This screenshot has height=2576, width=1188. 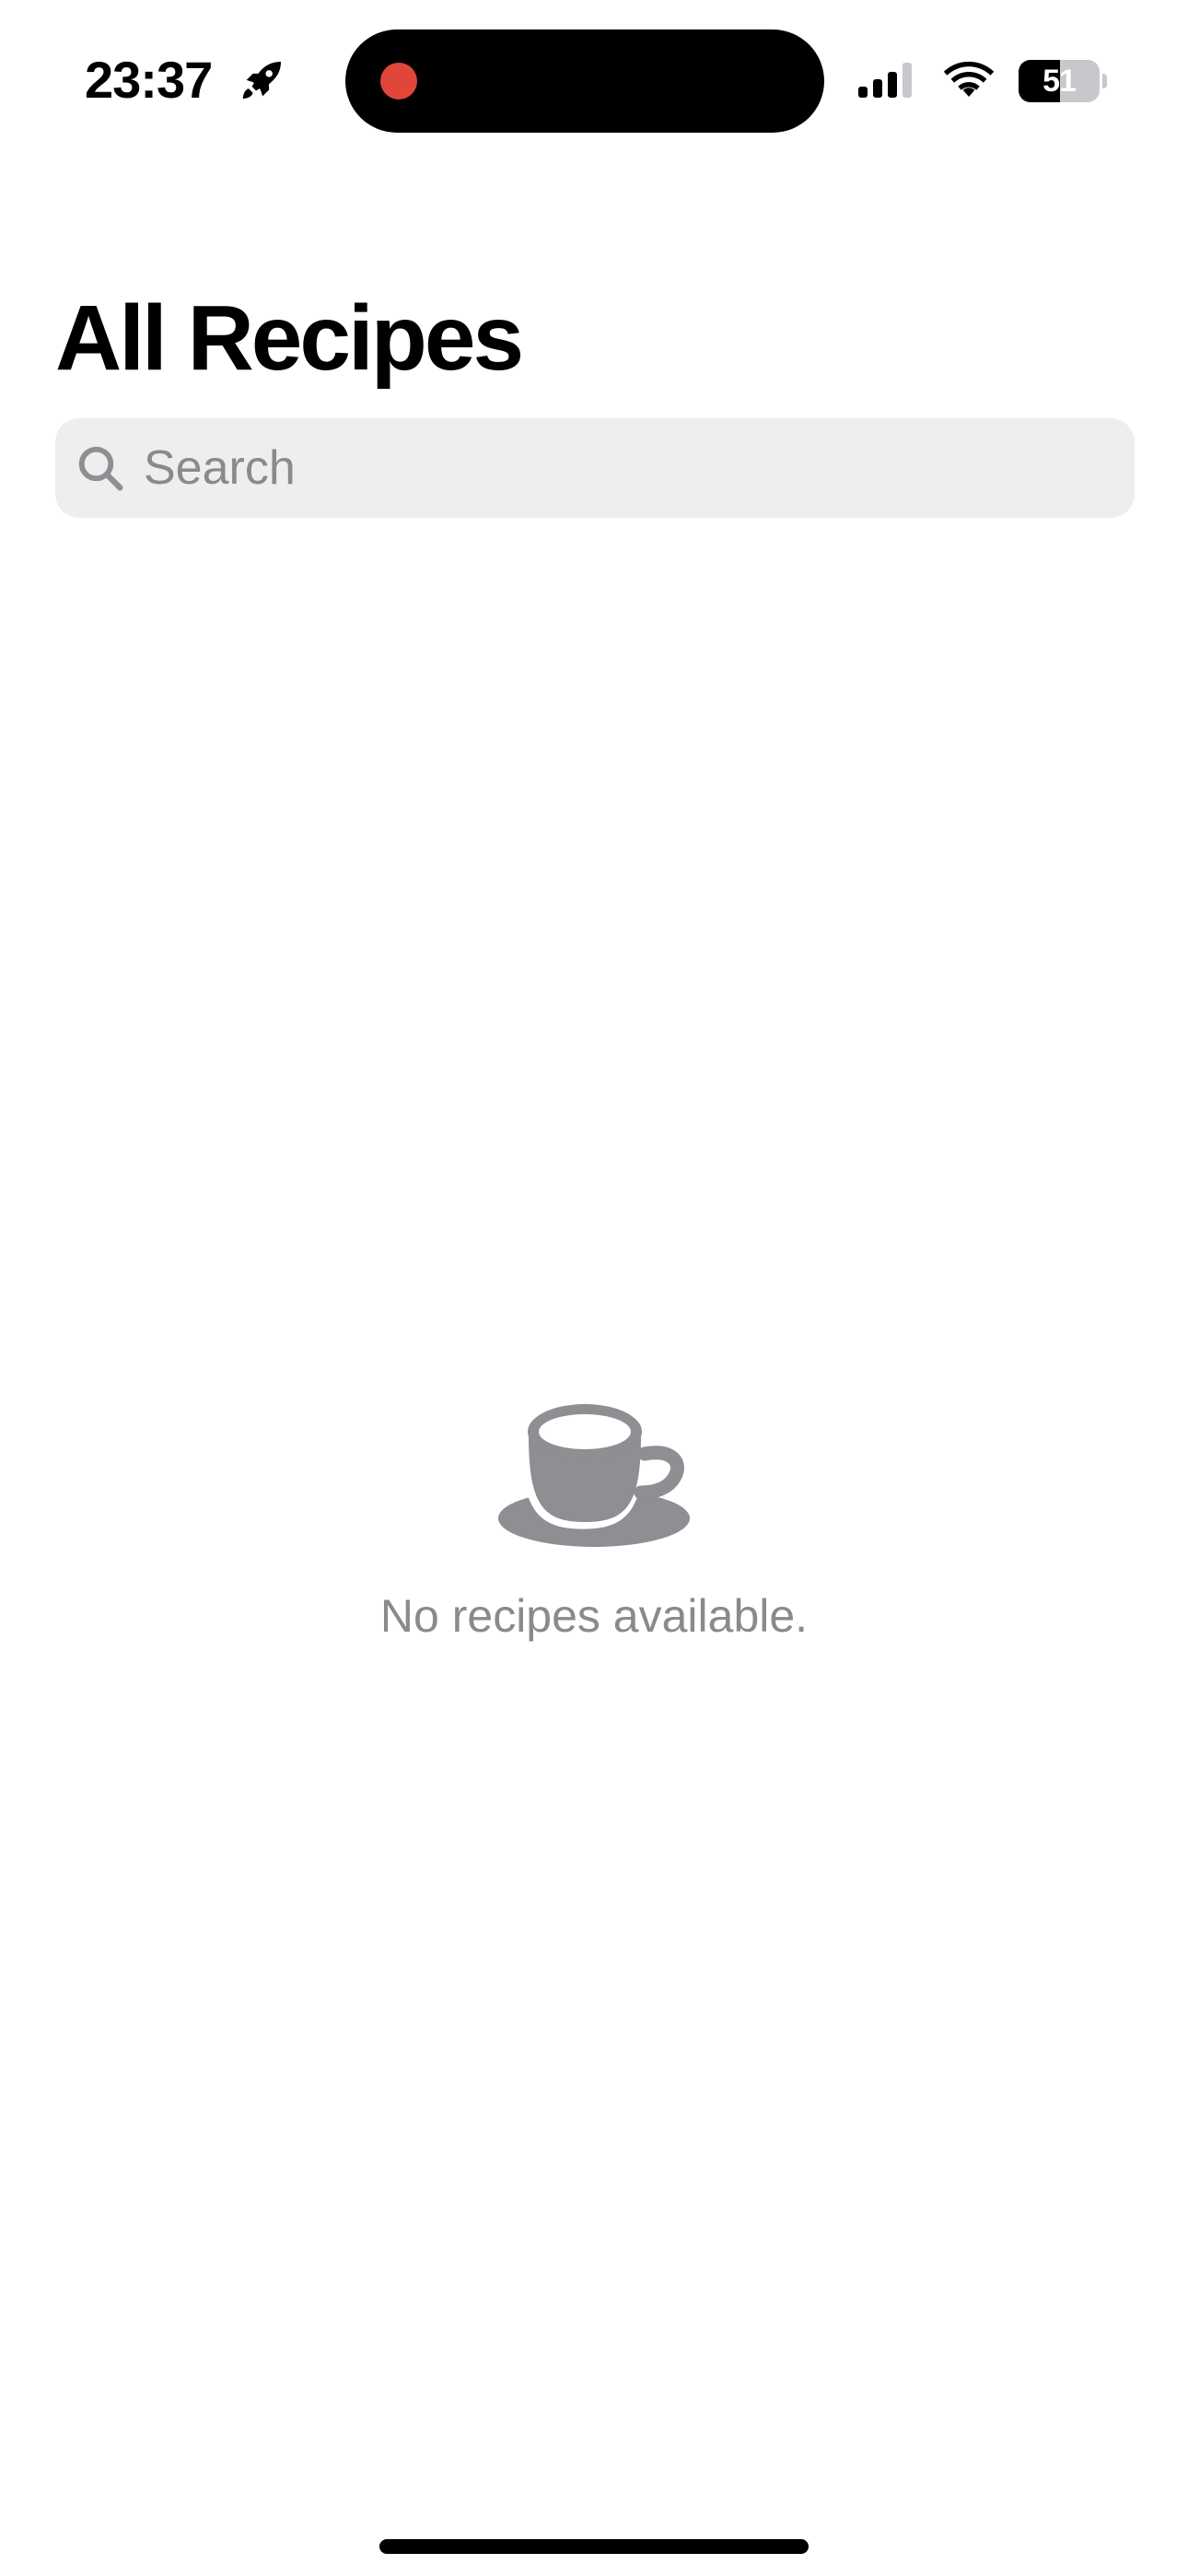 What do you see at coordinates (149, 80) in the screenshot?
I see `status-time: 23:37` at bounding box center [149, 80].